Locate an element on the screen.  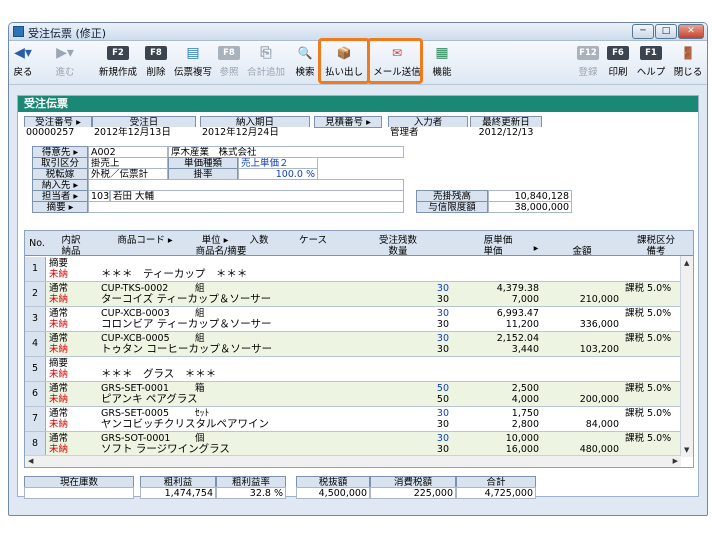
memo-label: 摘要 ▸ is located at coordinates (60, 207).